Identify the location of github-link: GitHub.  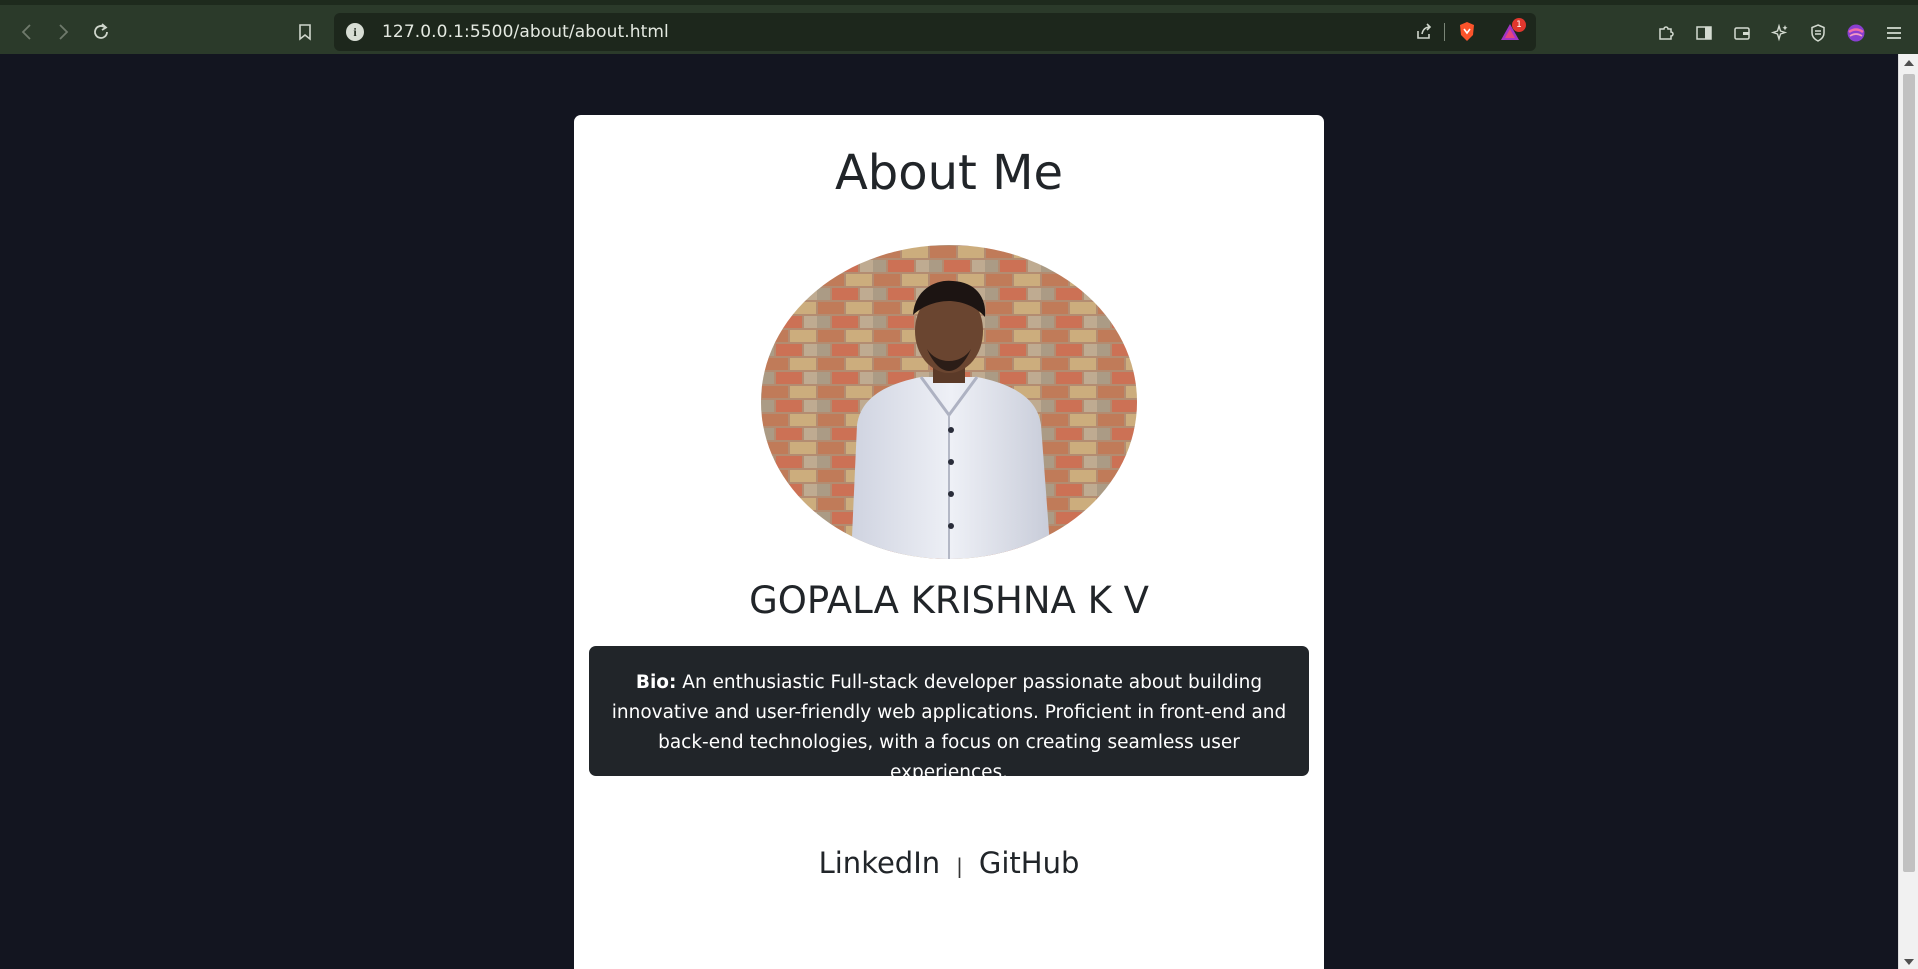
(1029, 863).